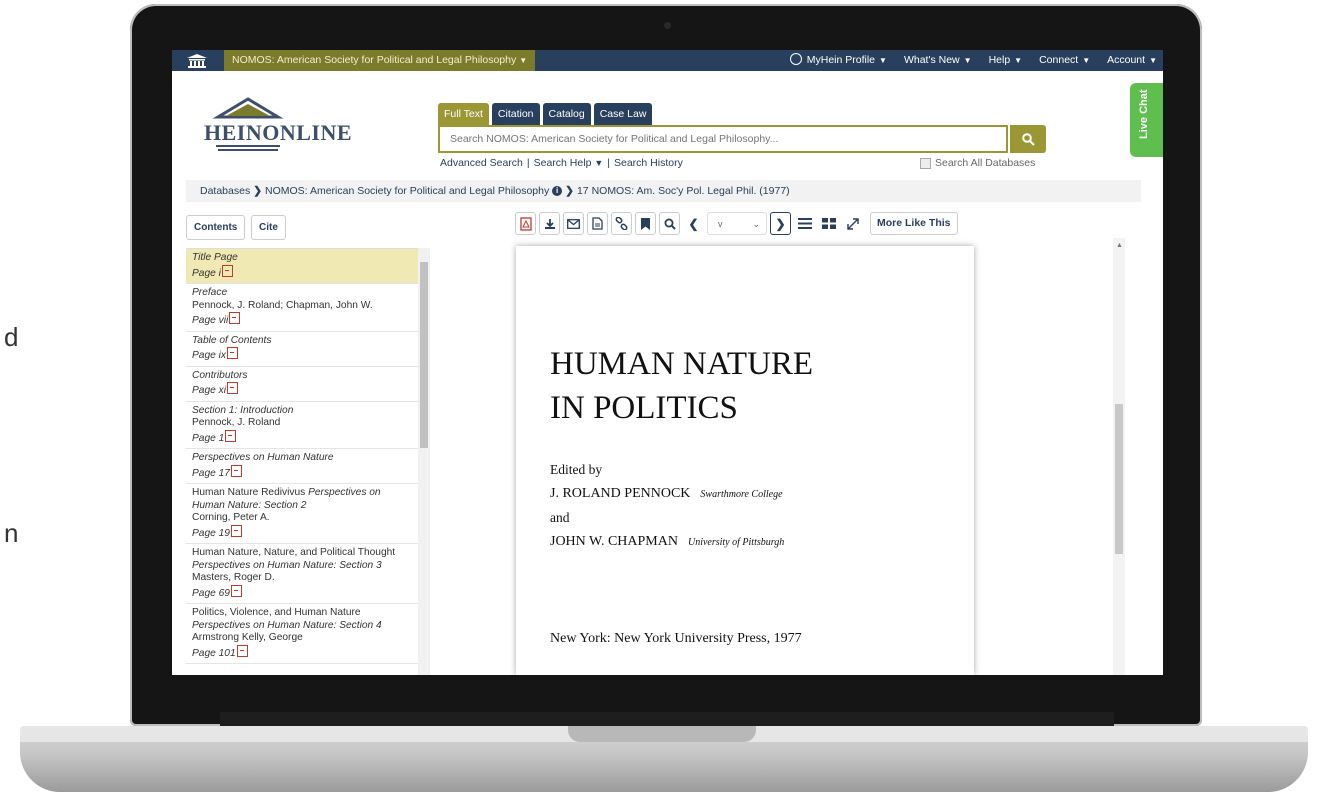 Image resolution: width=1324 pixels, height=802 pixels. I want to click on toc-item: Contributors Page xi, so click(302, 384).